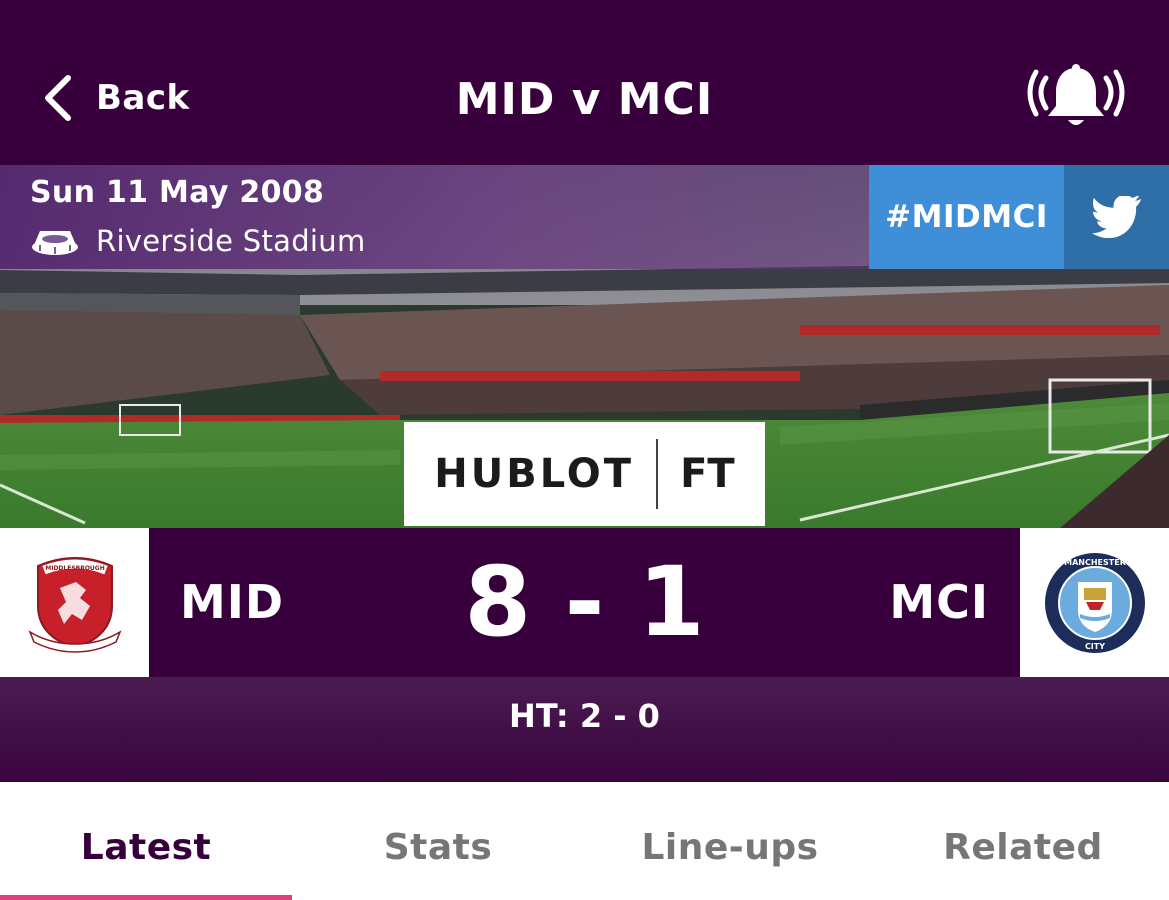  What do you see at coordinates (730, 841) in the screenshot?
I see `tab-line-ups: Line-ups` at bounding box center [730, 841].